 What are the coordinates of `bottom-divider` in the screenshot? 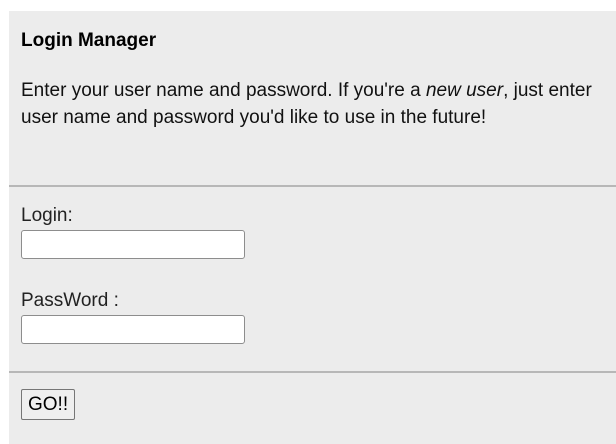 It's located at (312, 372).